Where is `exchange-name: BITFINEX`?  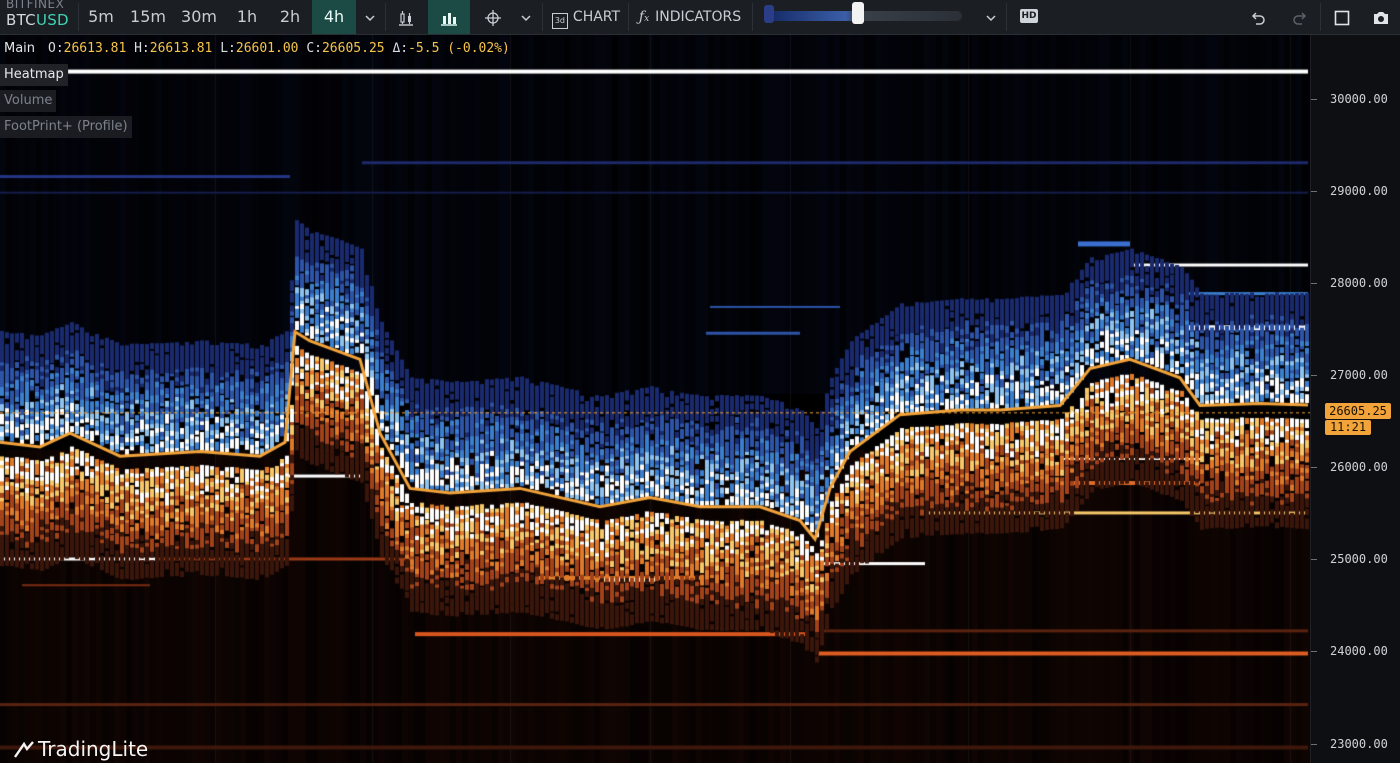 exchange-name: BITFINEX is located at coordinates (35, 5).